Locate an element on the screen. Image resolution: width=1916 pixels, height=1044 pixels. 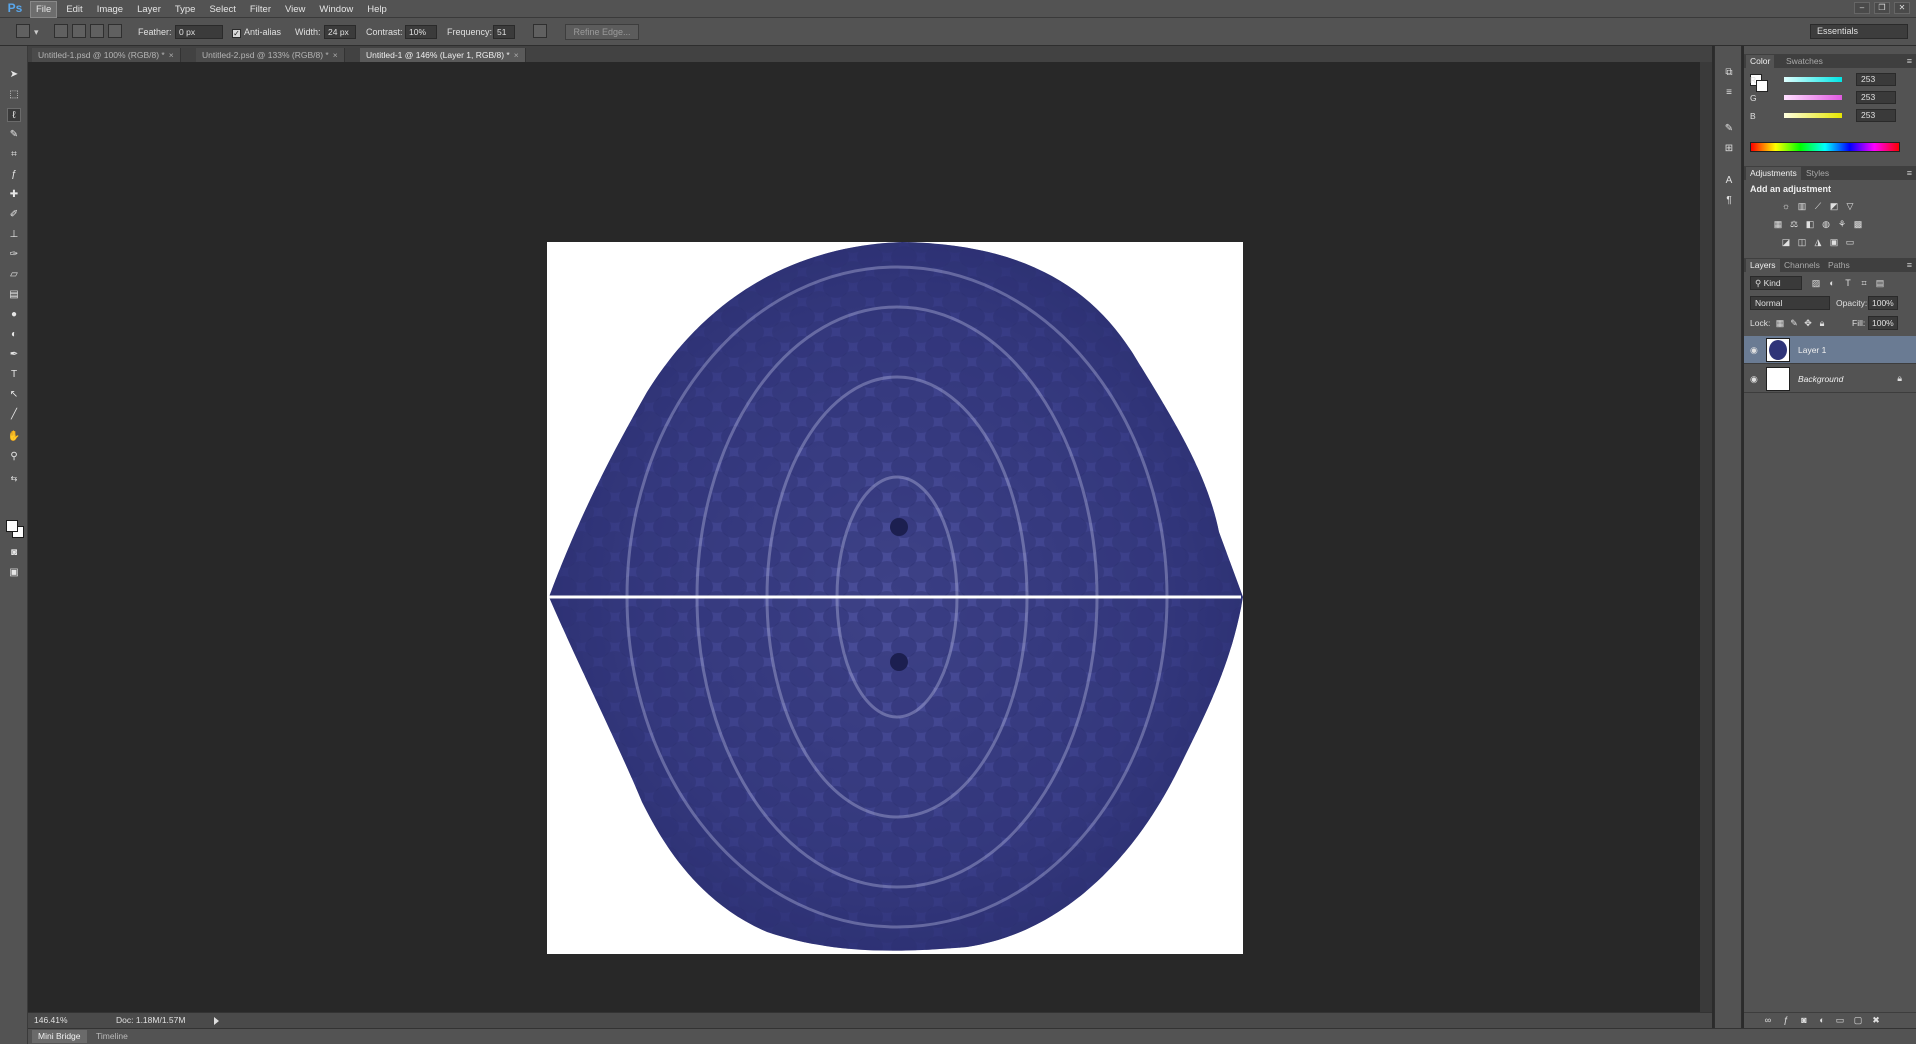
line-tool-icon: ╱ is located at coordinates (14, 415).